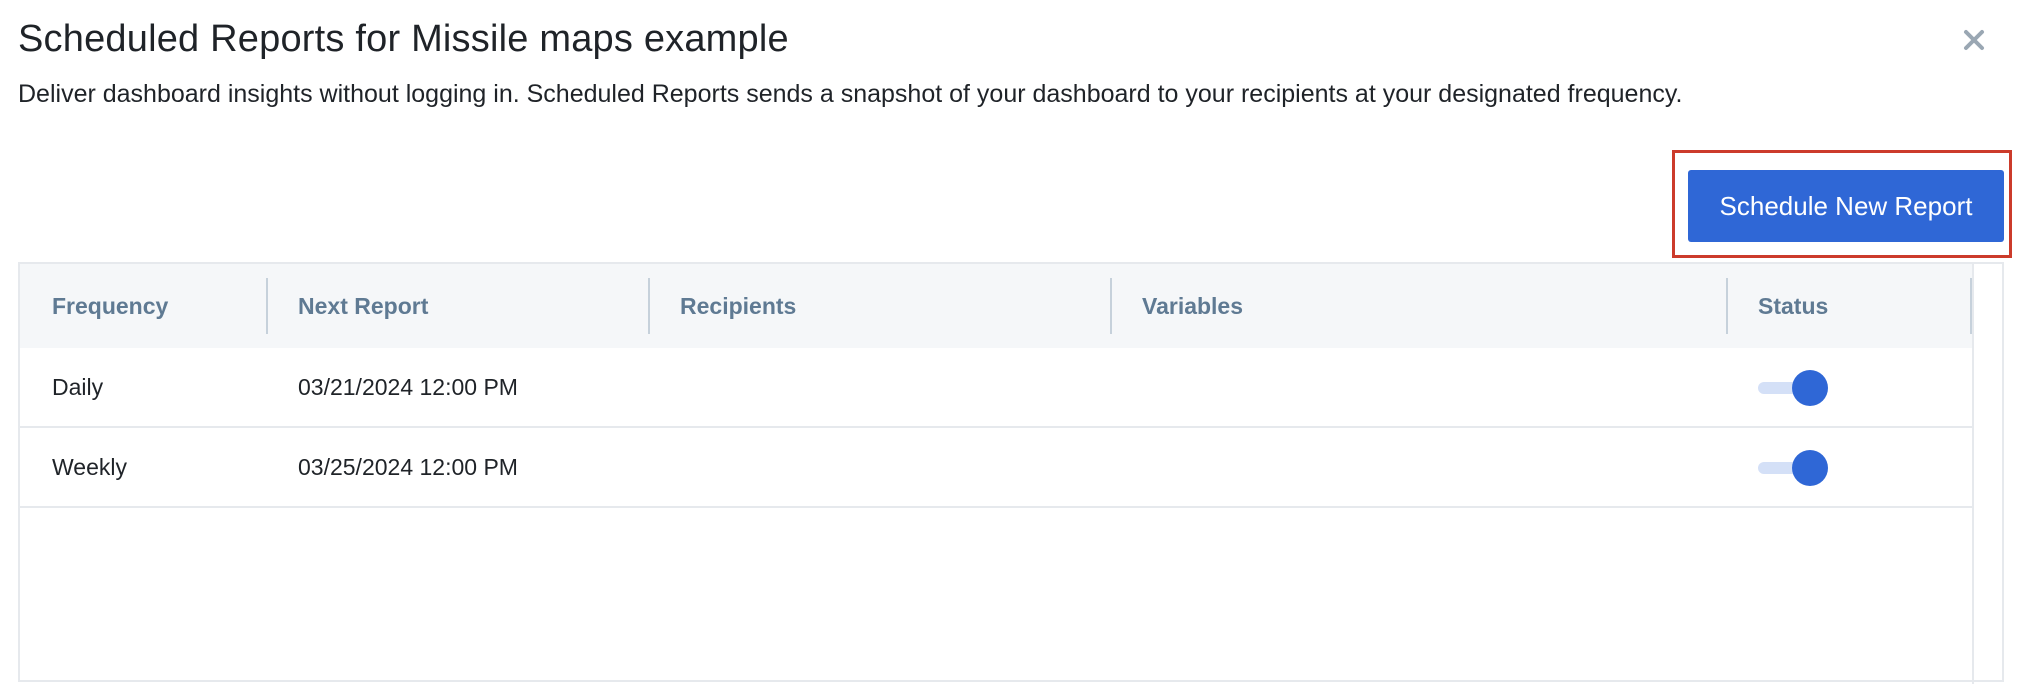 The width and height of the screenshot is (2022, 684). Describe the element at coordinates (110, 306) in the screenshot. I see `column-header-frequency: Frequency` at that location.